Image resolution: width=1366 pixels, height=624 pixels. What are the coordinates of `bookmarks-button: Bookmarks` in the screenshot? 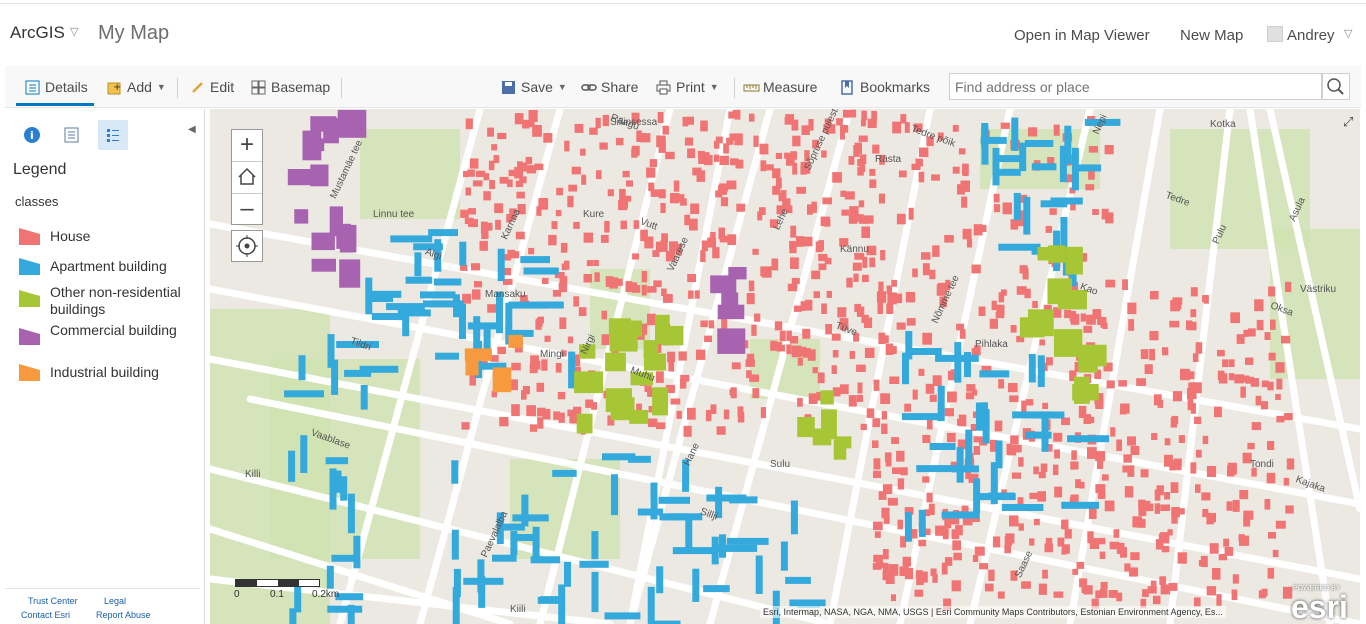 It's located at (885, 87).